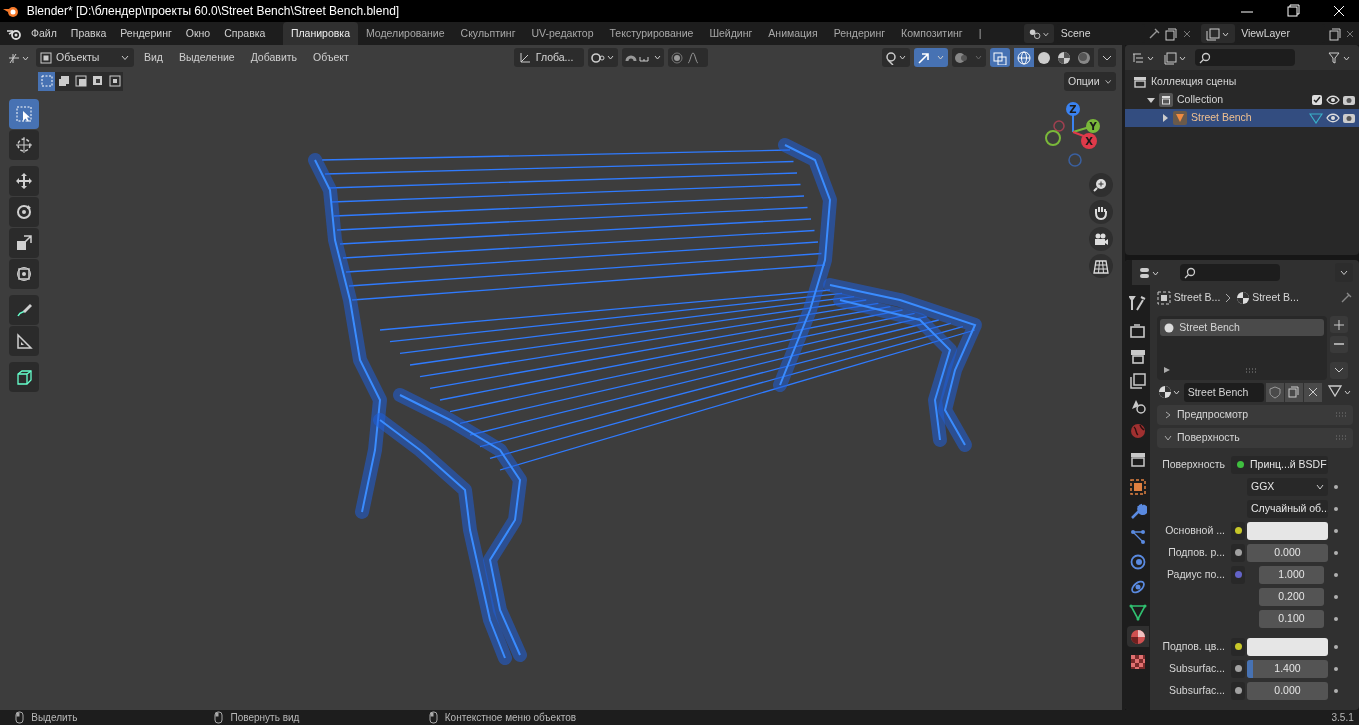 The image size is (1359, 725). I want to click on menu-item: Рендеринг, so click(146, 33).